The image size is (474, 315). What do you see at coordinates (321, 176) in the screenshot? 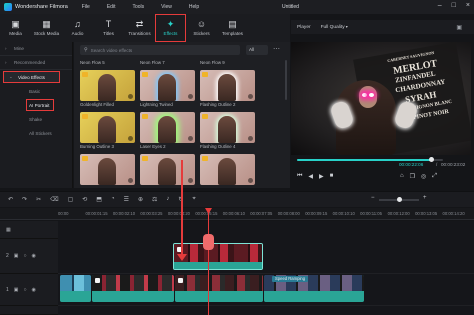
I see `play-icon: ▶` at bounding box center [321, 176].